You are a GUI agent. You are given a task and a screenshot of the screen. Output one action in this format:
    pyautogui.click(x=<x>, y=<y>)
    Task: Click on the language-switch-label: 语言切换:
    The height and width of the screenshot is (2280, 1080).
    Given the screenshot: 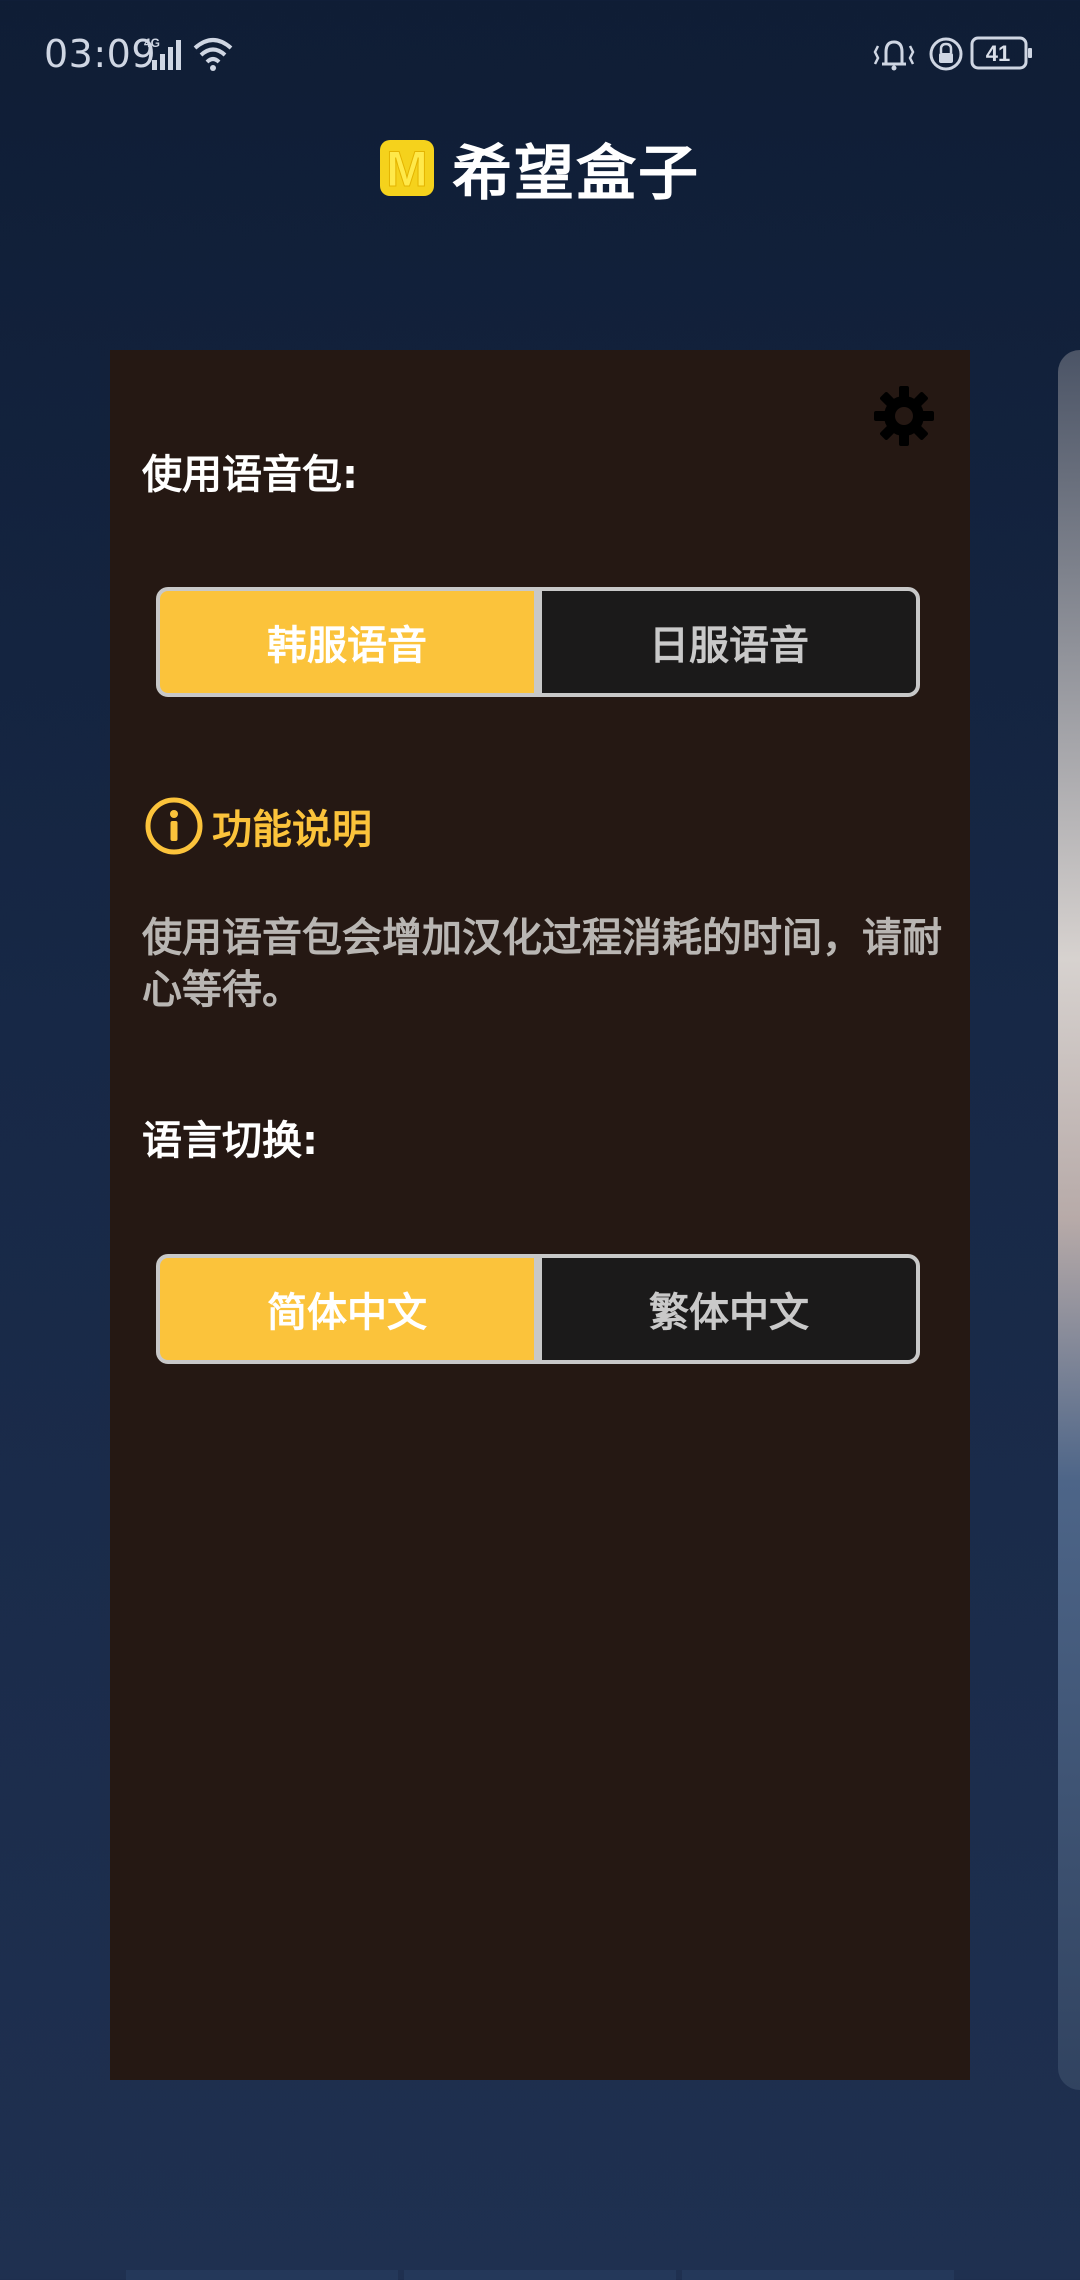 What is the action you would take?
    pyautogui.click(x=230, y=1141)
    